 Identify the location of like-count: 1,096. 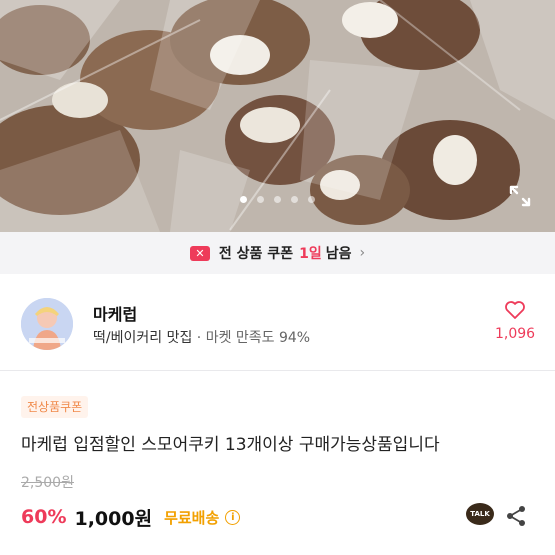
(515, 334).